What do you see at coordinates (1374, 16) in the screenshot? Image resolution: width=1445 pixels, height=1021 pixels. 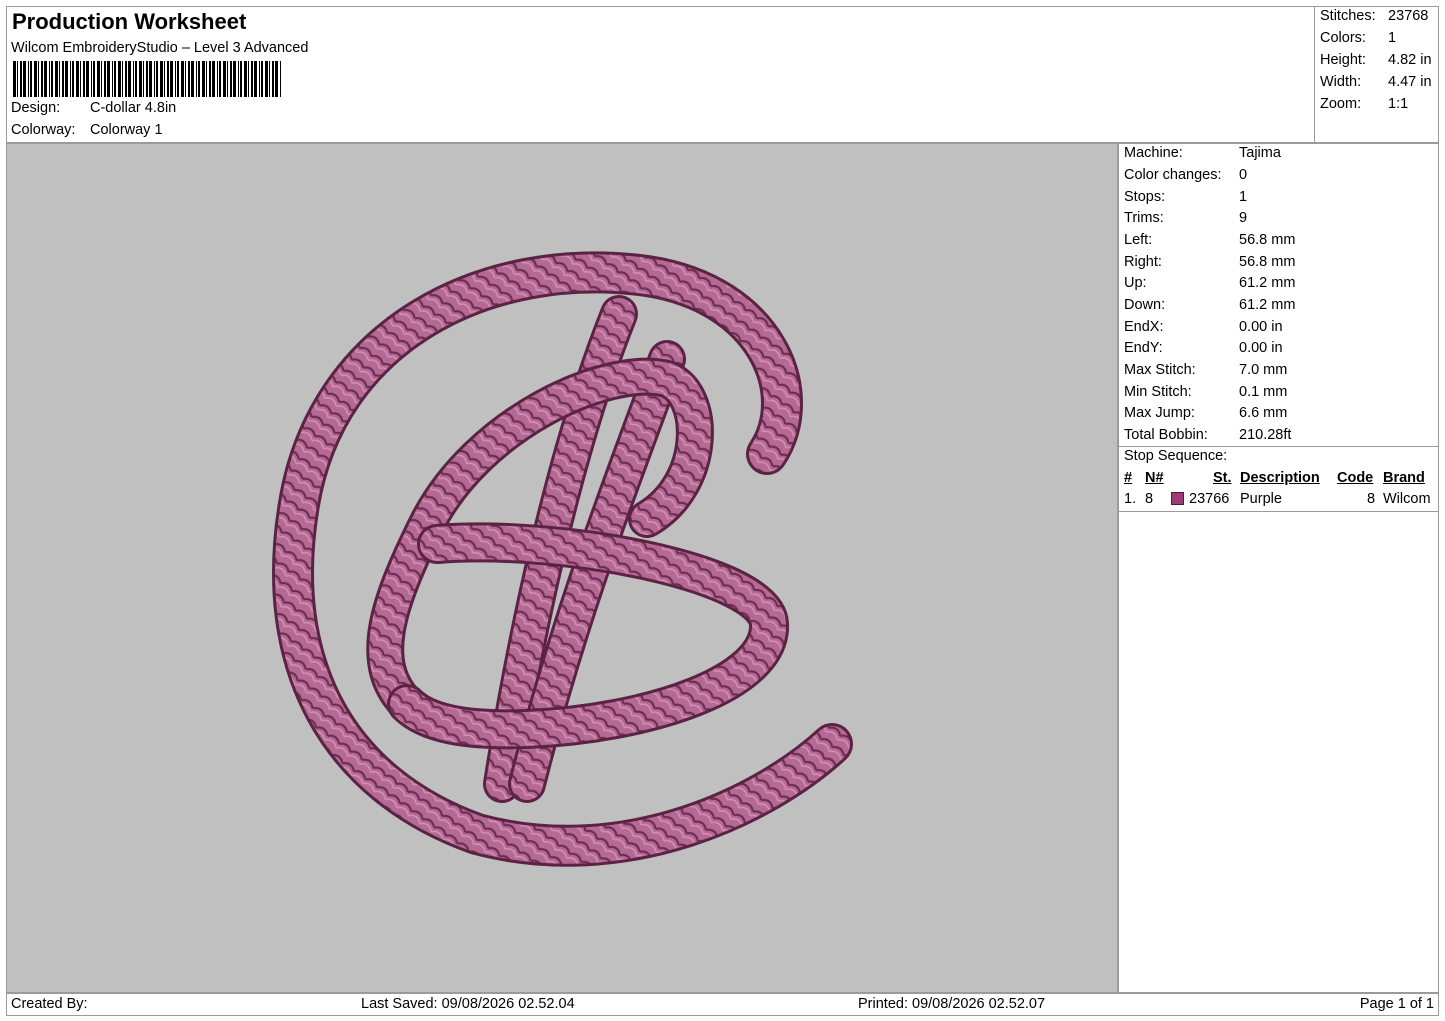 I see `stat-row: Stitches: 23768` at bounding box center [1374, 16].